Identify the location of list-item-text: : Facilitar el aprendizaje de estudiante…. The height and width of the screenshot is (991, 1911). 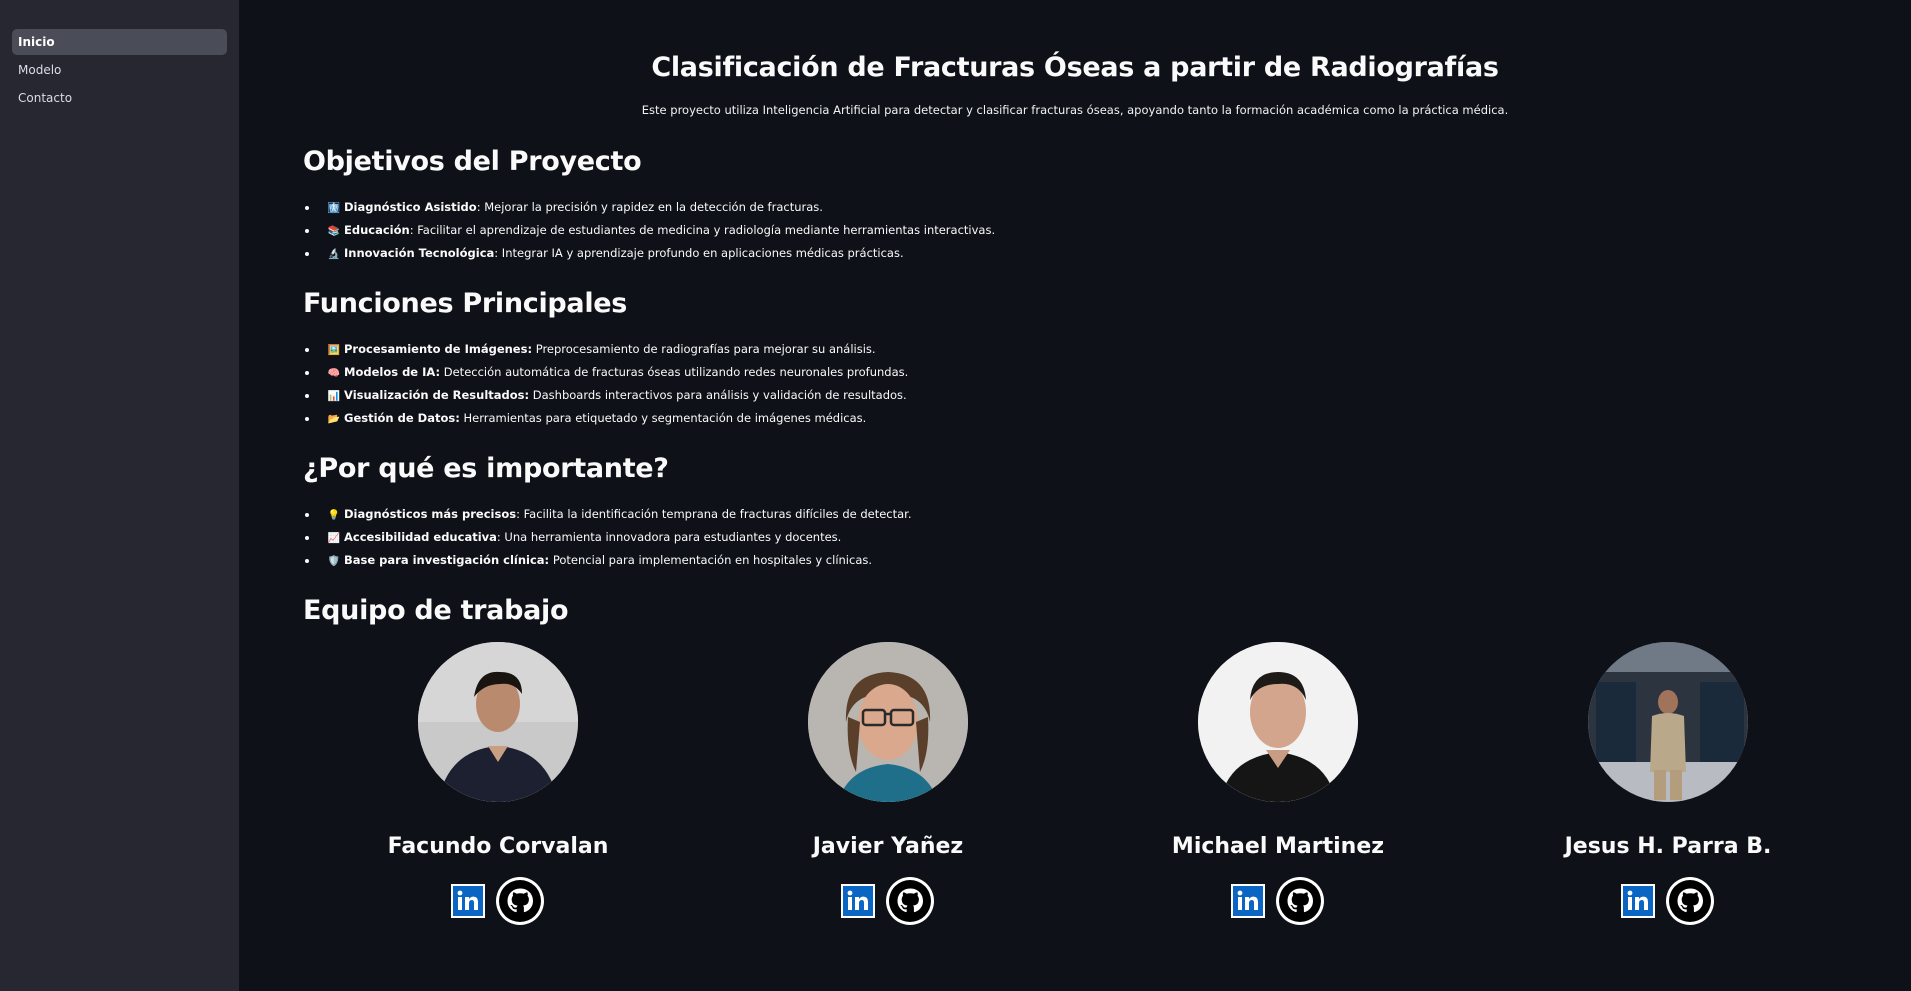
(702, 230).